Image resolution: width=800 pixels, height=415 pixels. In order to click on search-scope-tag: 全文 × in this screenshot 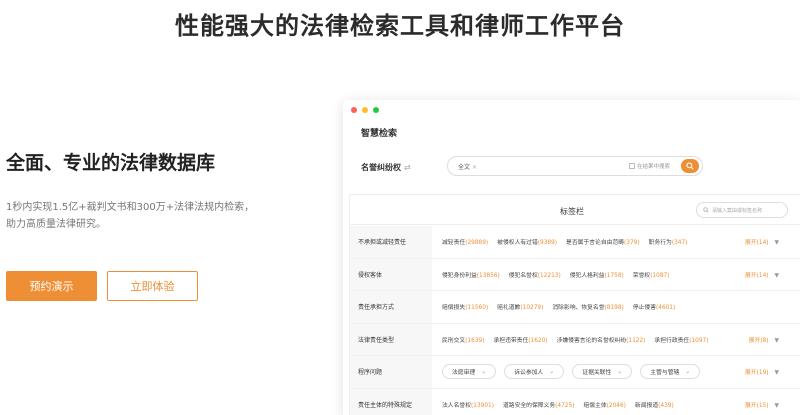, I will do `click(467, 166)`.